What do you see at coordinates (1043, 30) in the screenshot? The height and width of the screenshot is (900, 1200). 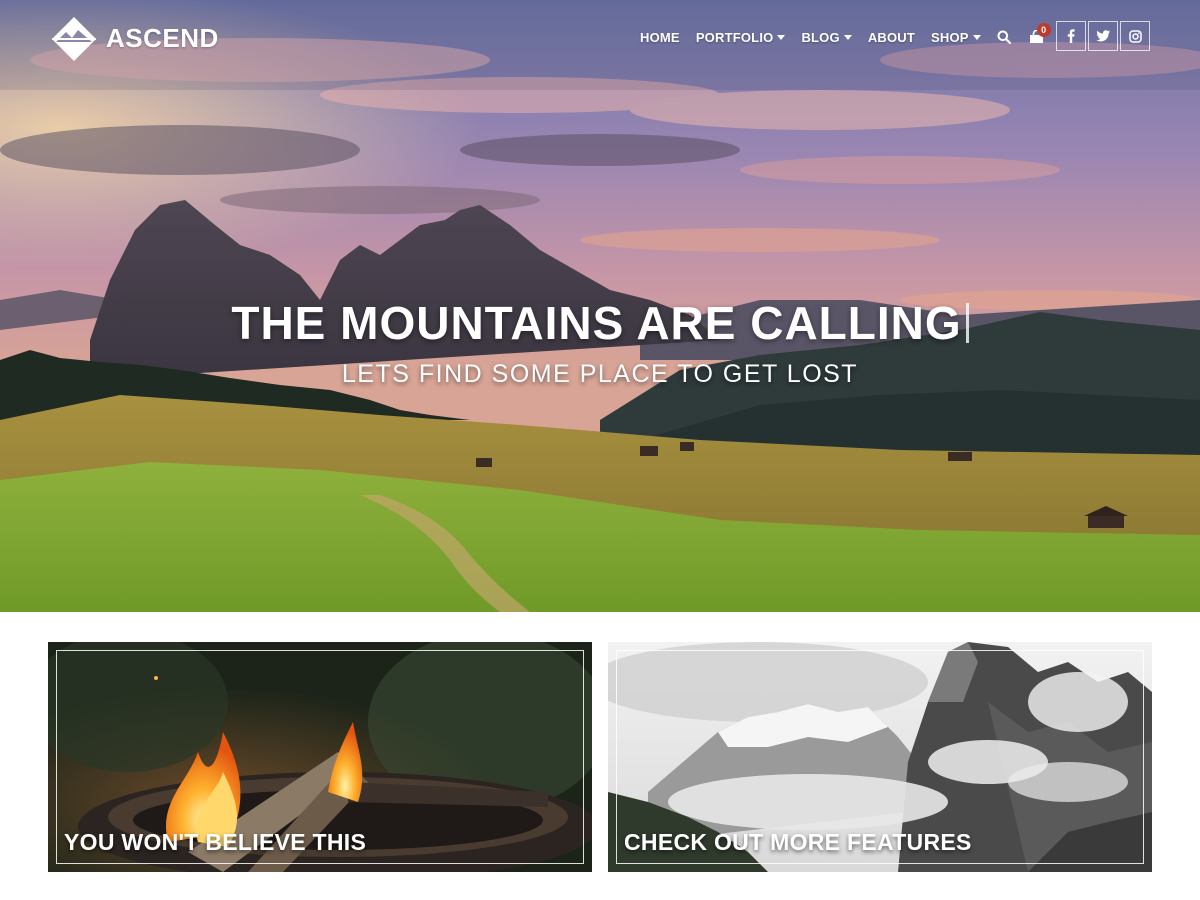 I see `cart-count-badge: 0` at bounding box center [1043, 30].